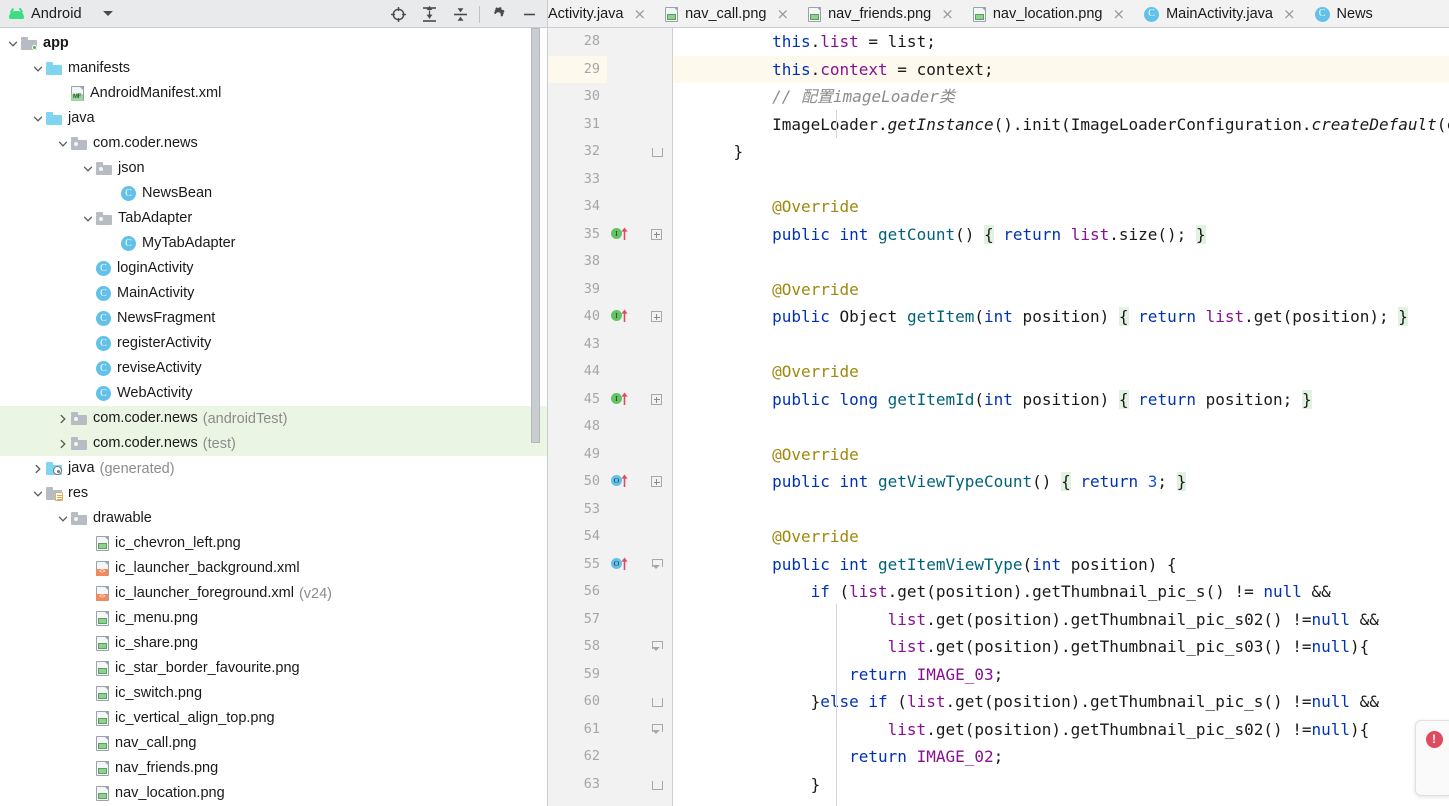 Image resolution: width=1449 pixels, height=806 pixels. Describe the element at coordinates (577, 234) in the screenshot. I see `line-number: 35` at that location.